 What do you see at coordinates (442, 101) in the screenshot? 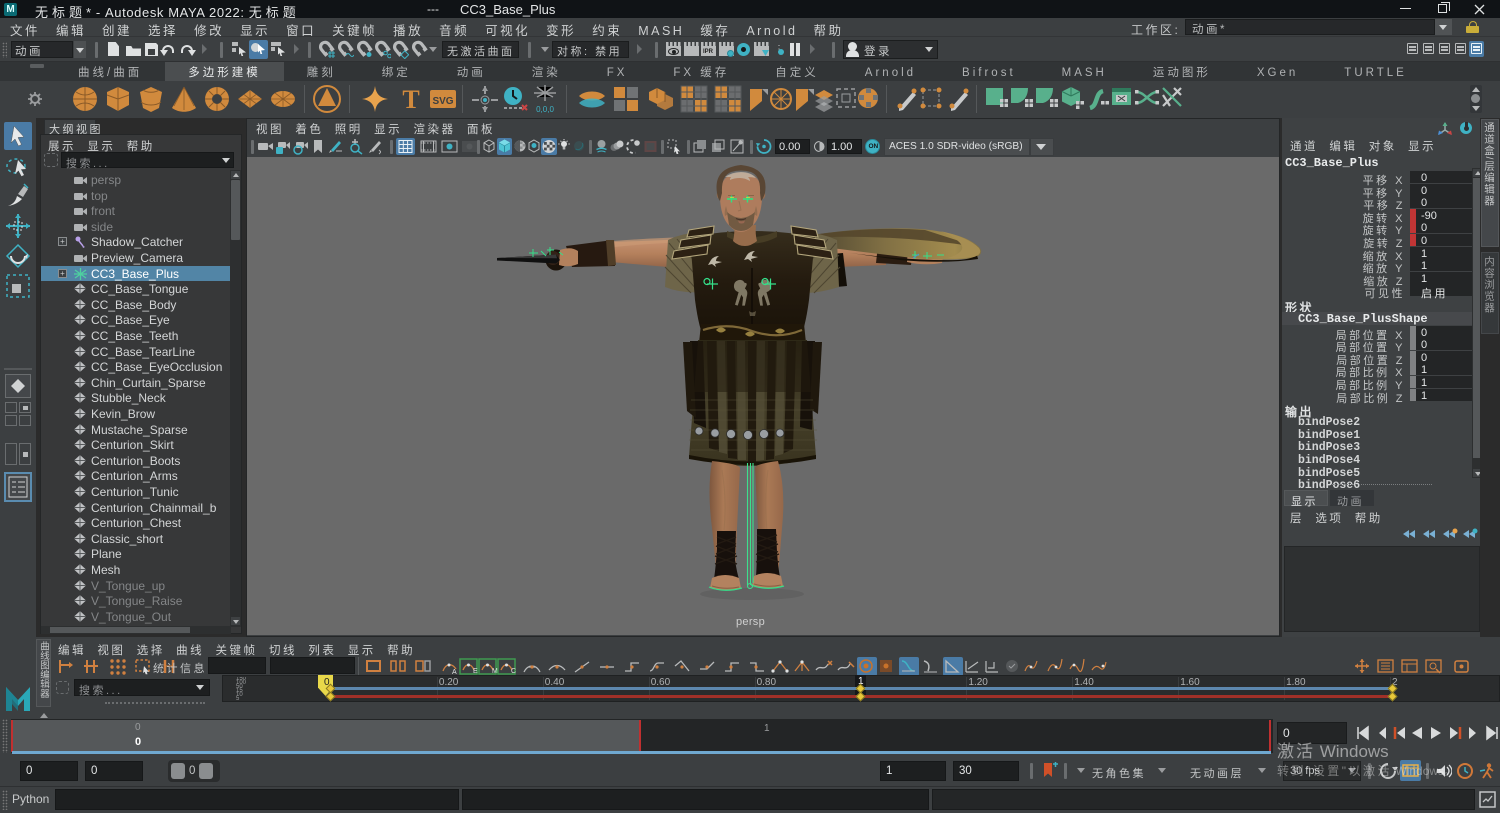
I see `svg-text: SVG` at bounding box center [442, 101].